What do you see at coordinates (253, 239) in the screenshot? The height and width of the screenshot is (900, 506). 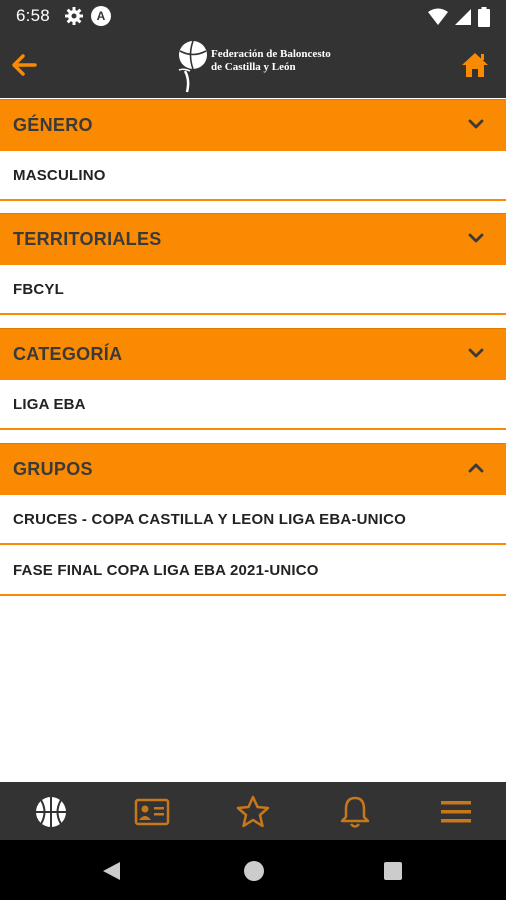 I see `section-header-territoriales: TERRITORIALES` at bounding box center [253, 239].